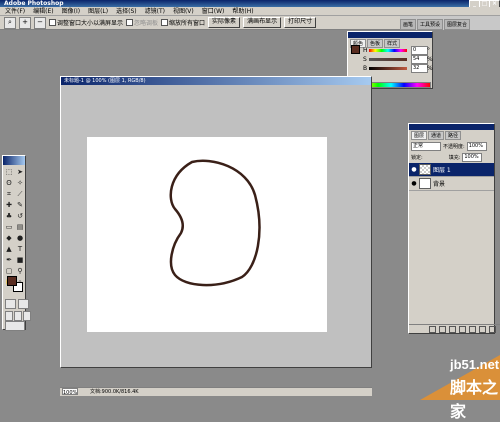  What do you see at coordinates (430, 24) in the screenshot?
I see `dock-tab-tool-presets: 工具预设` at bounding box center [430, 24].